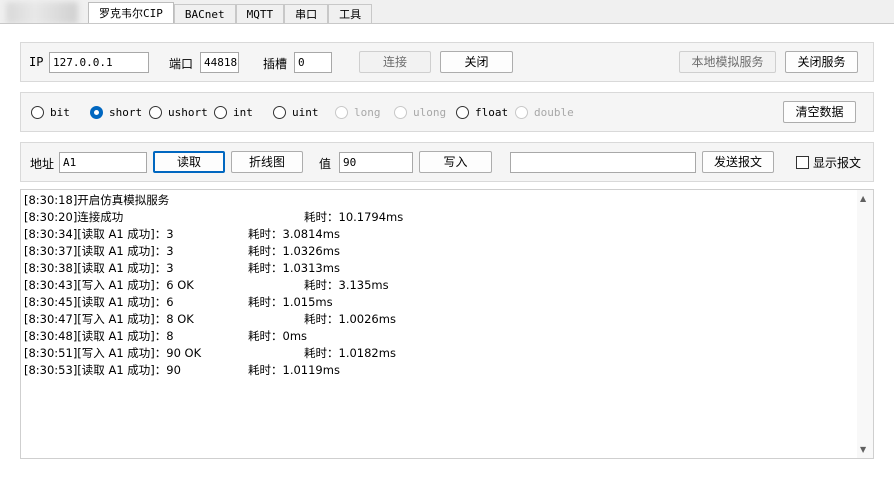 The image size is (894, 480). Describe the element at coordinates (354, 217) in the screenshot. I see `log-line-cost: 耗时：10.1794ms` at that location.